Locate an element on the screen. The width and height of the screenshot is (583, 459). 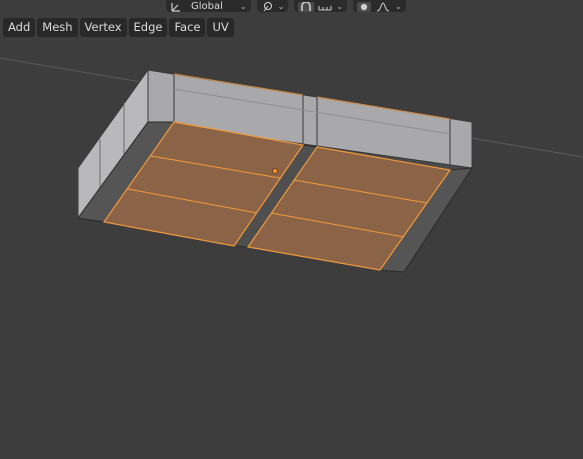
transform-orientation-value: Global is located at coordinates (207, 6).